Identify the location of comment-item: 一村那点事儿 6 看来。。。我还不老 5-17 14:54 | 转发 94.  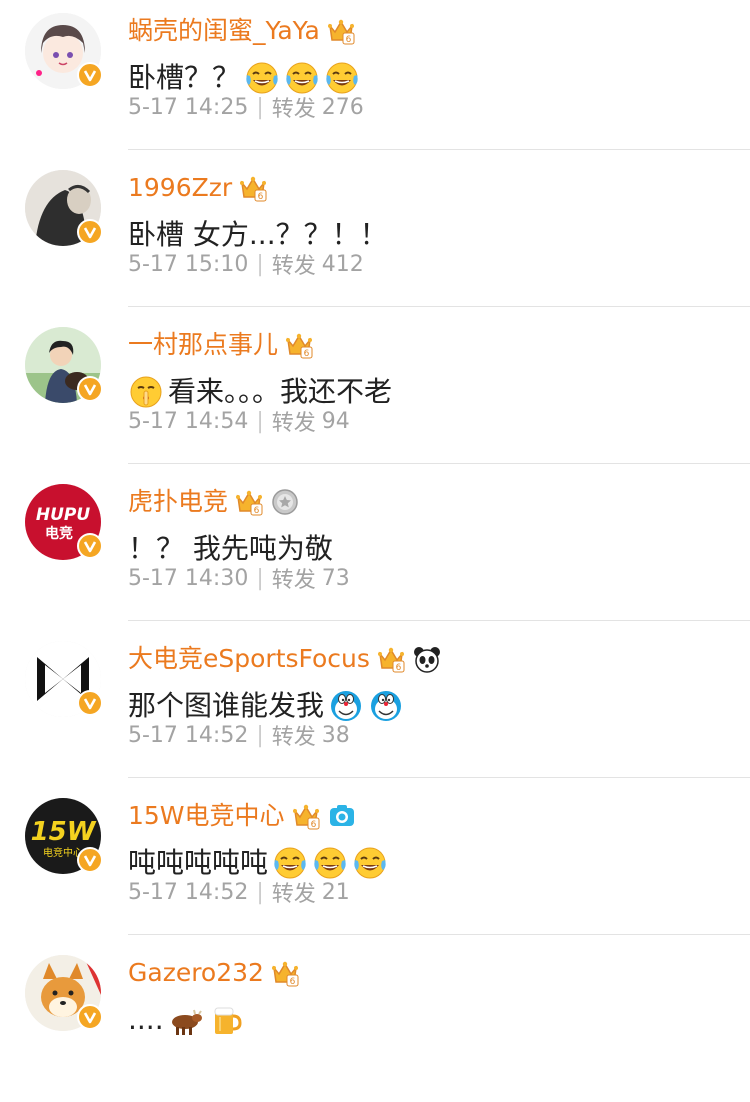
(375, 395).